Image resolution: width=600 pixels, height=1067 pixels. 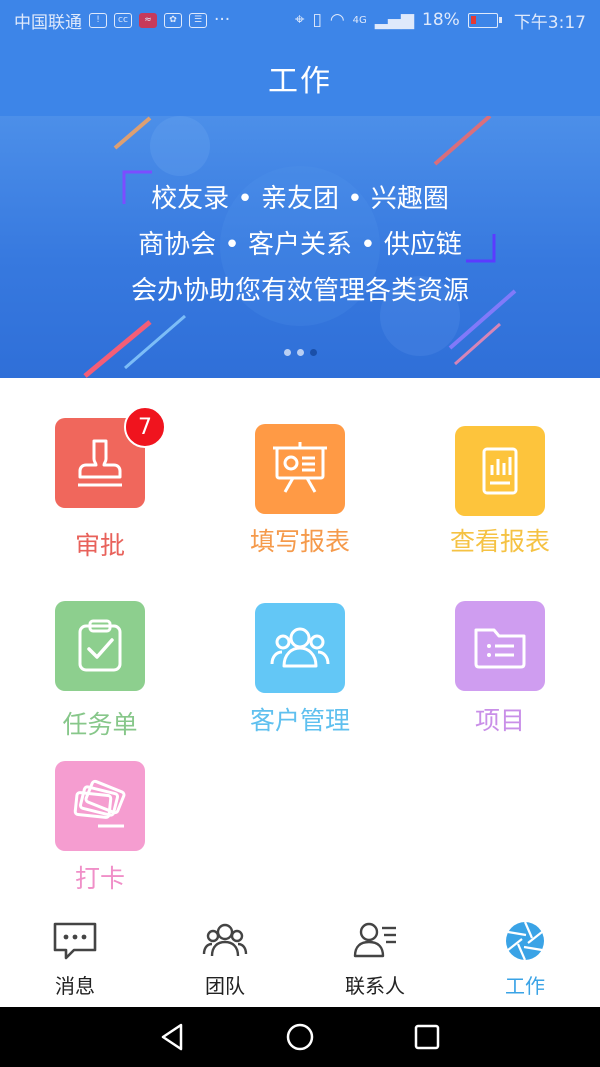 I want to click on nav-messages-label: 消息, so click(x=75, y=986).